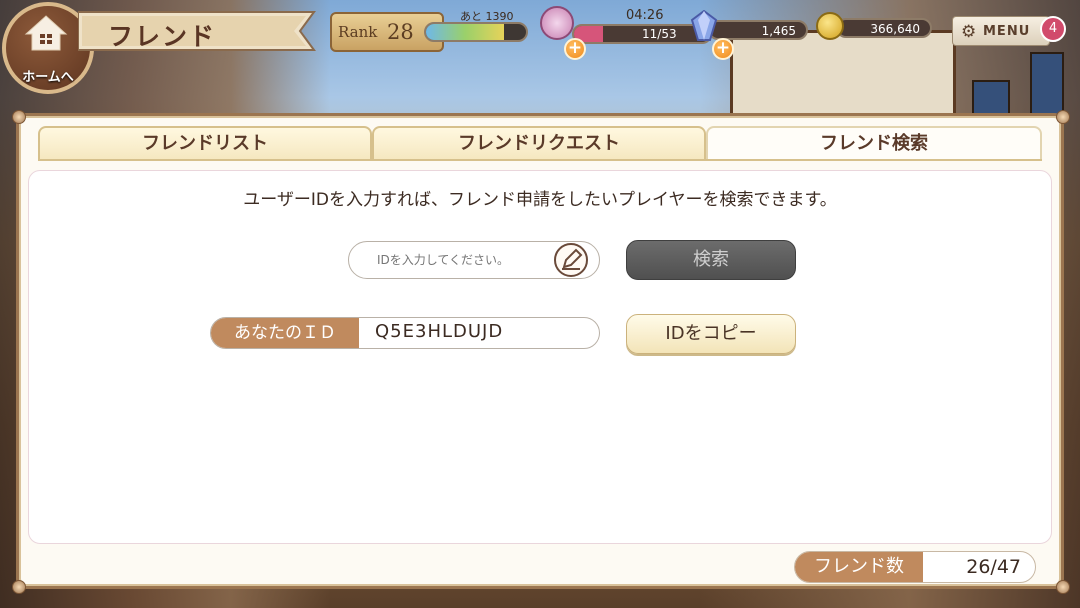 Image resolution: width=1080 pixels, height=608 pixels. What do you see at coordinates (557, 23) in the screenshot?
I see `stopwatch-icon` at bounding box center [557, 23].